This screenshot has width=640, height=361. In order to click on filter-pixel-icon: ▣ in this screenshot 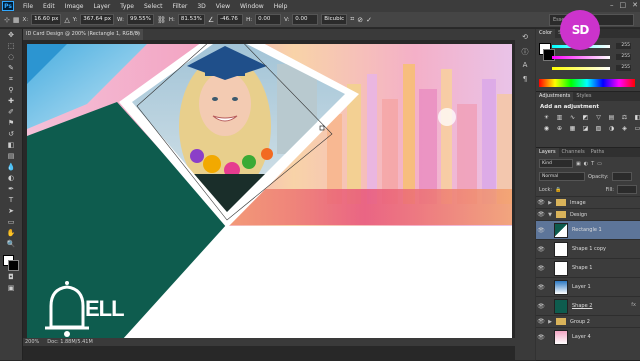, I will do `click(578, 164)`.